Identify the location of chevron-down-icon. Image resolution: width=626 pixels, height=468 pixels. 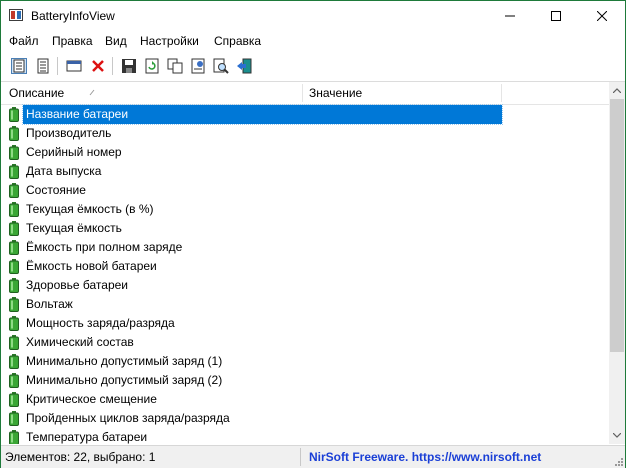
(617, 435).